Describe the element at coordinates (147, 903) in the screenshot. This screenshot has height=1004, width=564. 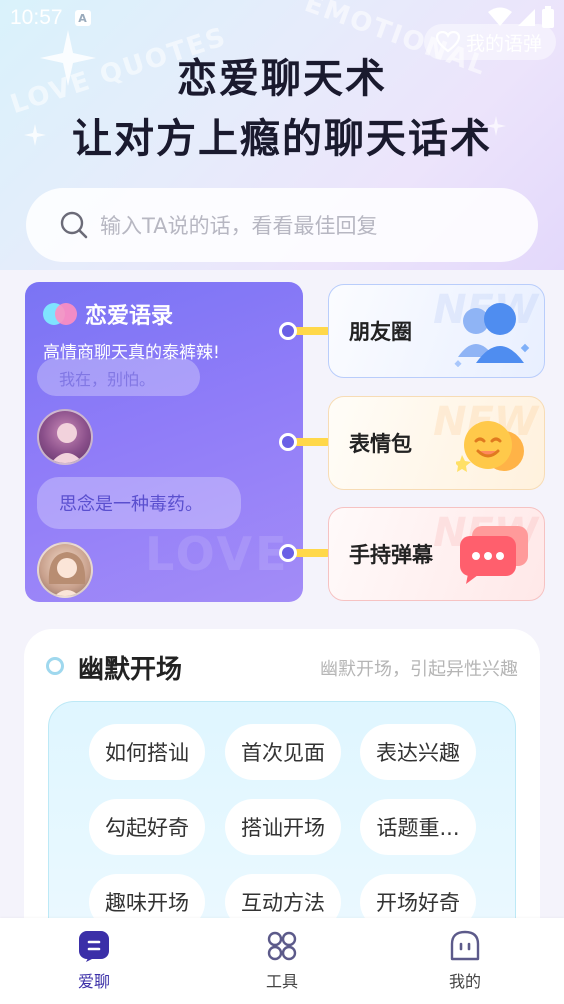
I see `tag-label: 趣味开场` at that location.